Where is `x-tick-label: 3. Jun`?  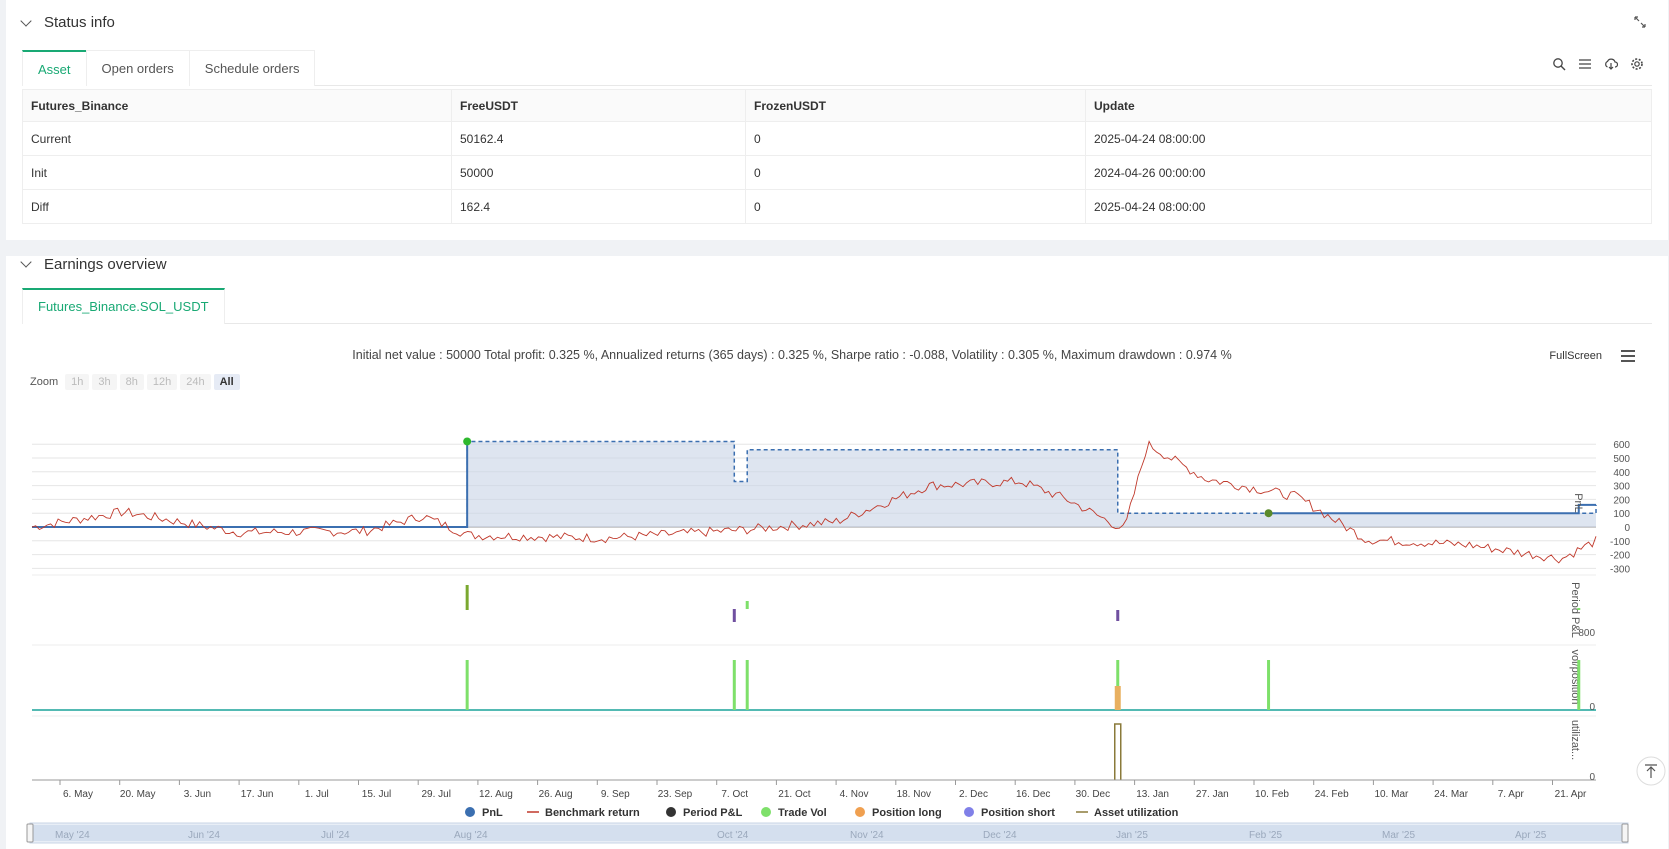
x-tick-label: 3. Jun is located at coordinates (197, 794).